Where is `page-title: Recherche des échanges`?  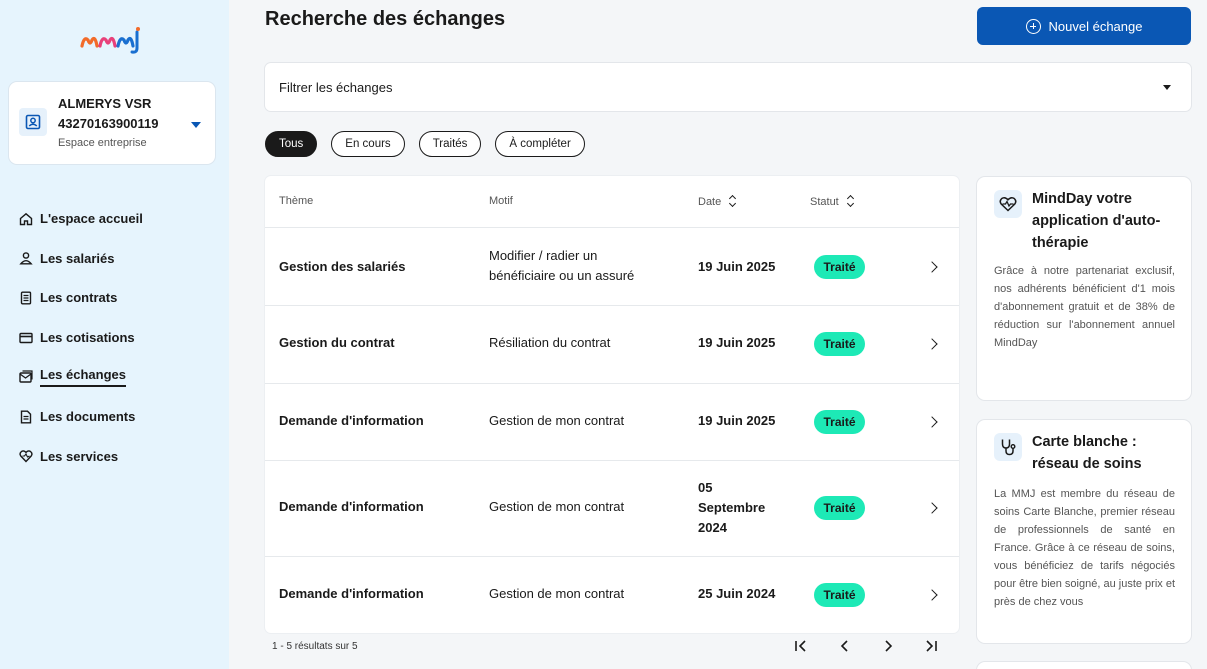
page-title: Recherche des échanges is located at coordinates (385, 19).